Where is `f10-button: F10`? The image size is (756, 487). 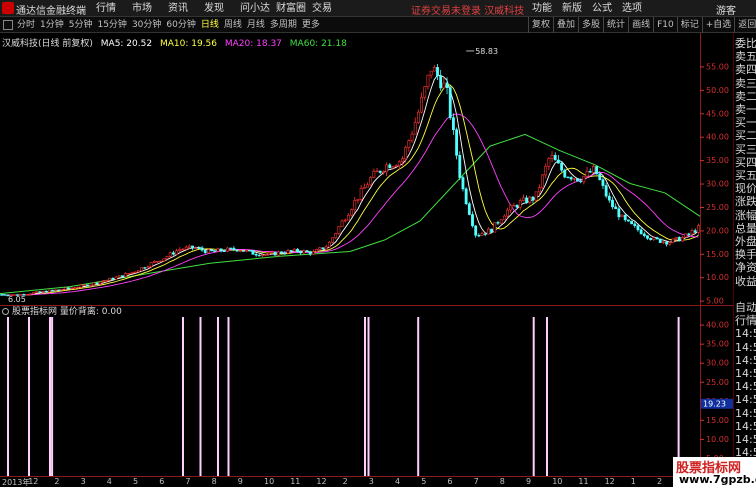
f10-button: F10 is located at coordinates (665, 25).